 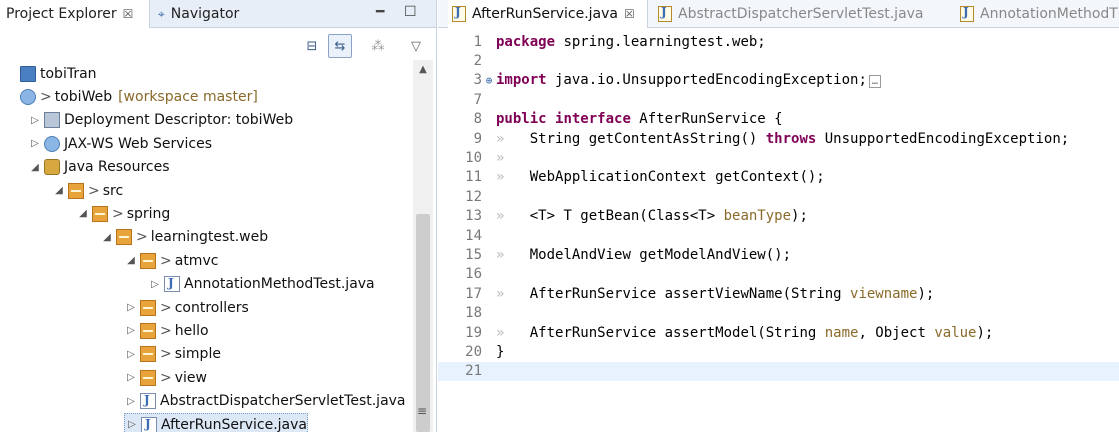 I want to click on line-number: 9, so click(x=477, y=138).